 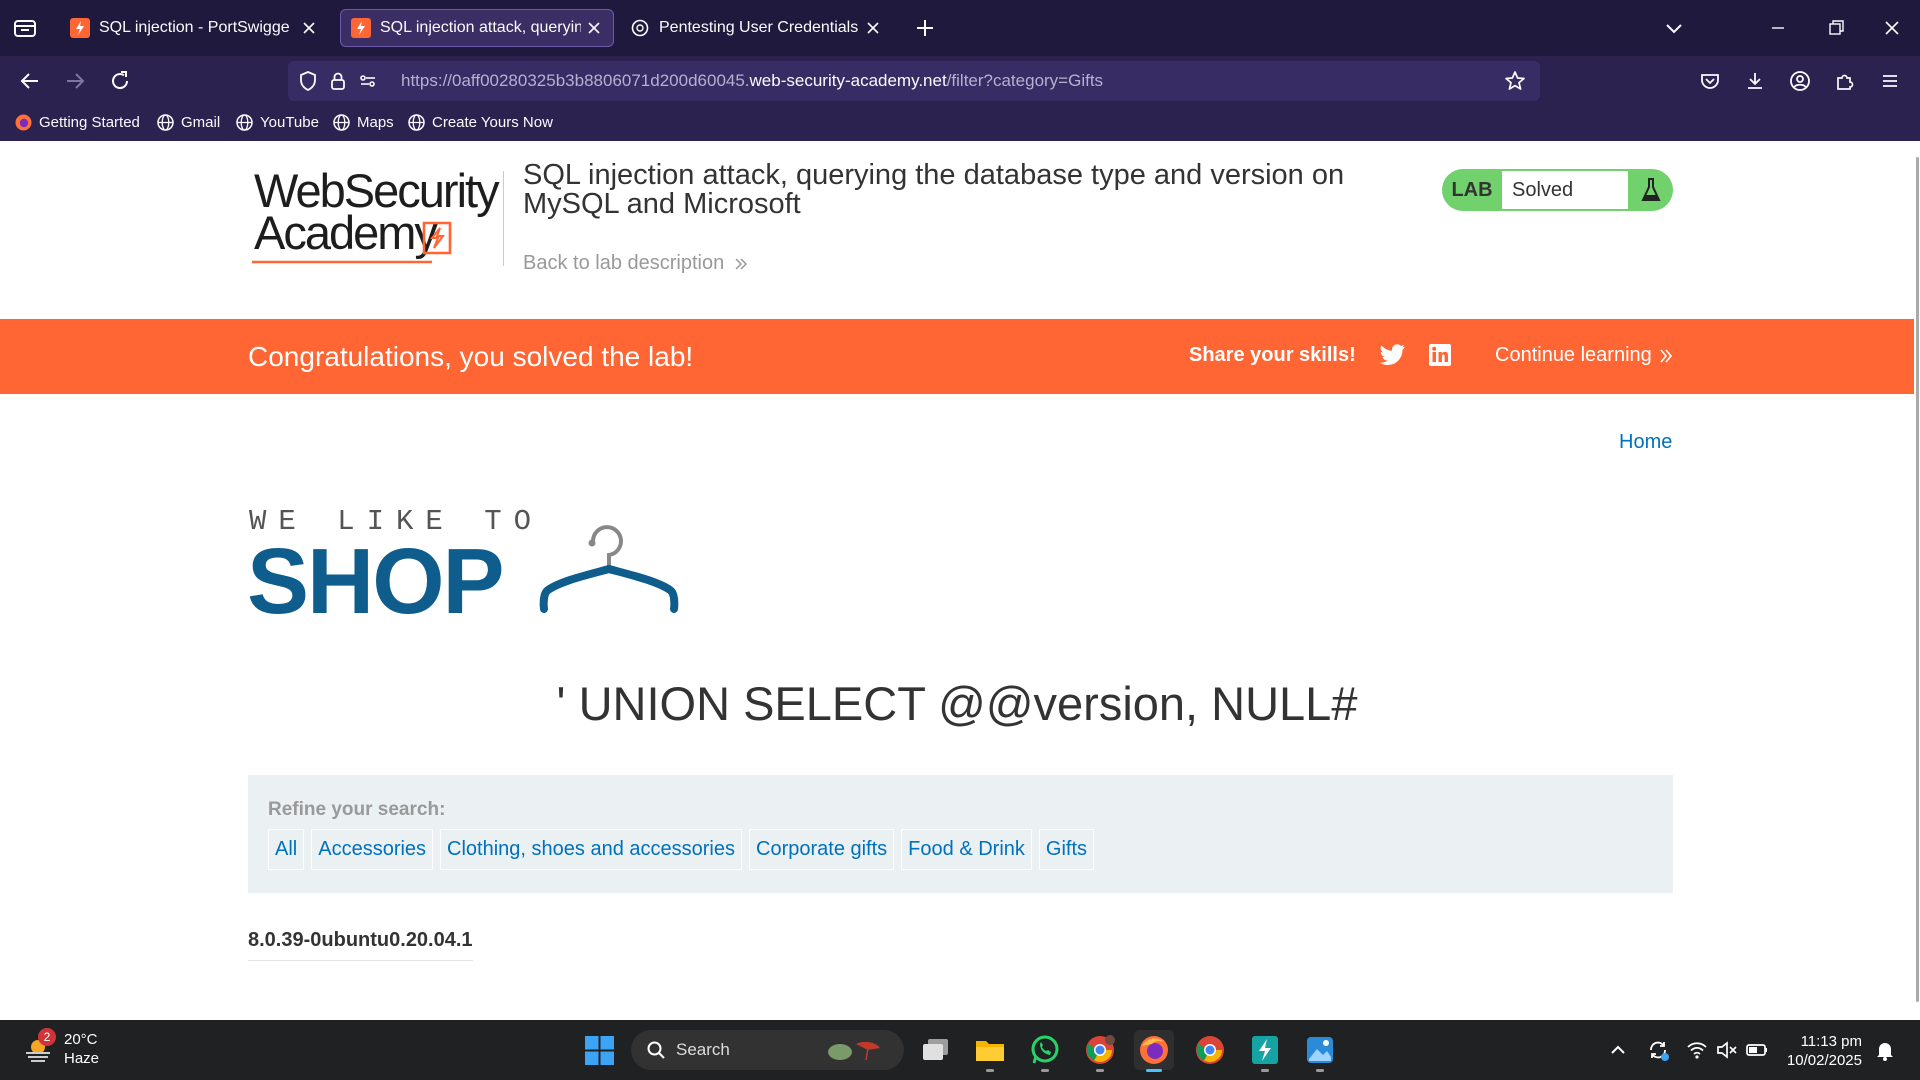 What do you see at coordinates (61, 1048) in the screenshot?
I see `weather-widget: 2 20°C Haze` at bounding box center [61, 1048].